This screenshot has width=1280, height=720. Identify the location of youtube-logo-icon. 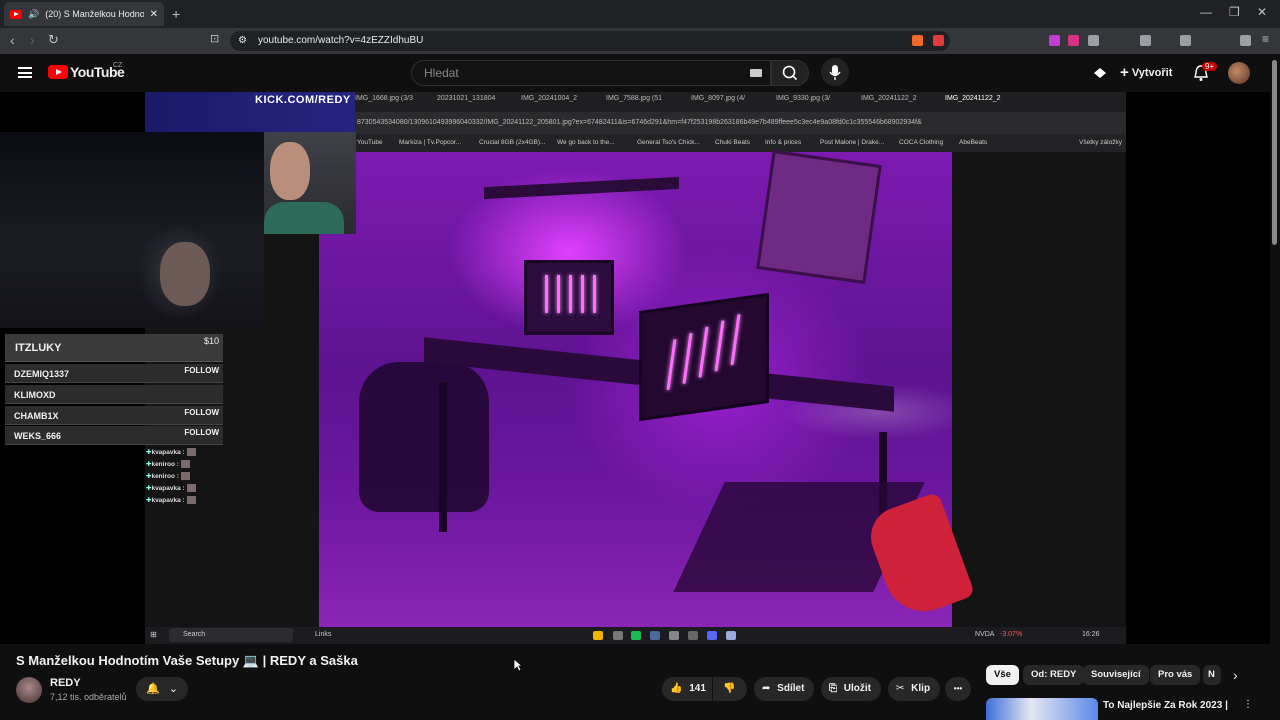
(58, 72).